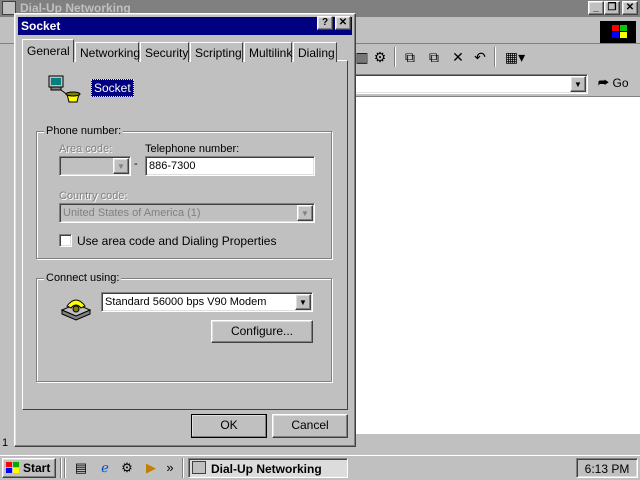  I want to click on ok-button: OK, so click(229, 426).